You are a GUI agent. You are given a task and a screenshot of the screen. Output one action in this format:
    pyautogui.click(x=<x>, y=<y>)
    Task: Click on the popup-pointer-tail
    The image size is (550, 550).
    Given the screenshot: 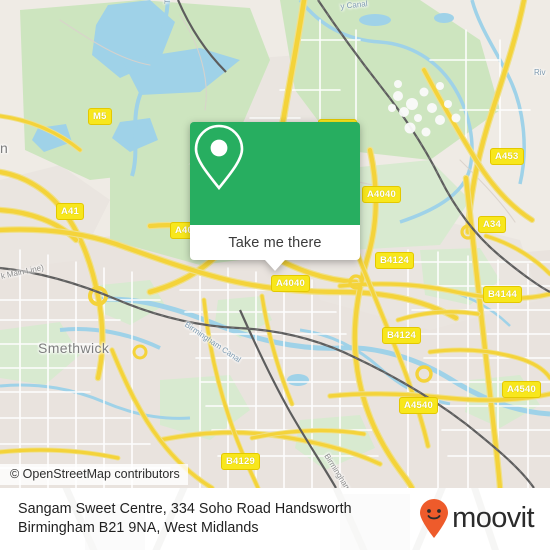 What is the action you would take?
    pyautogui.click(x=275, y=265)
    